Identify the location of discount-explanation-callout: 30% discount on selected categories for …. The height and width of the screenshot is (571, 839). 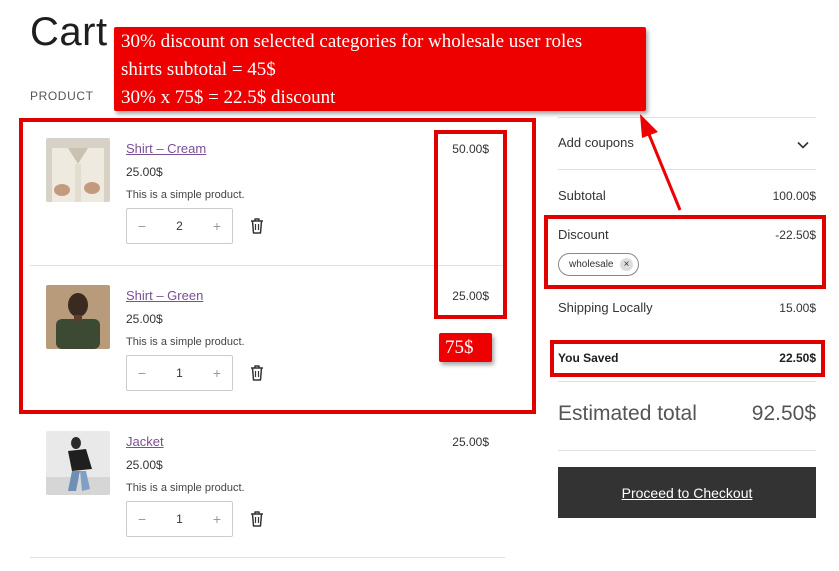
(380, 69).